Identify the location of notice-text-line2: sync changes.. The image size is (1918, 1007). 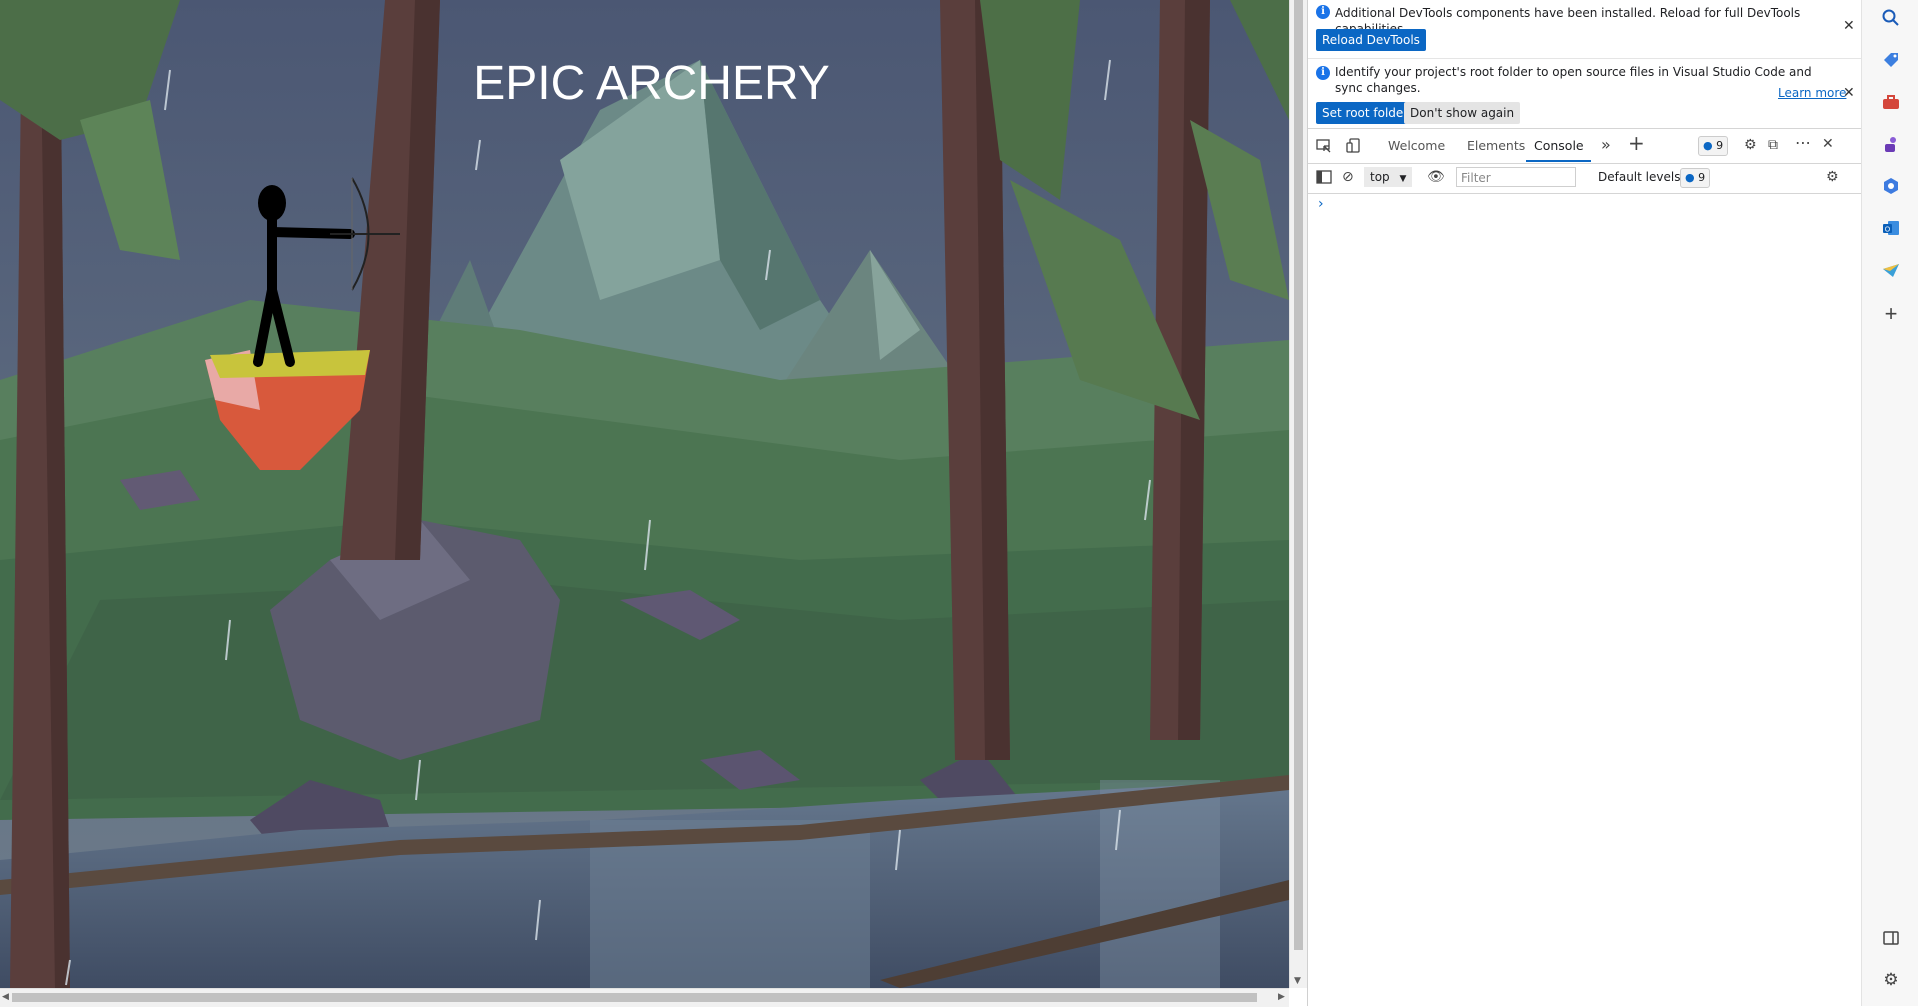
(1378, 88).